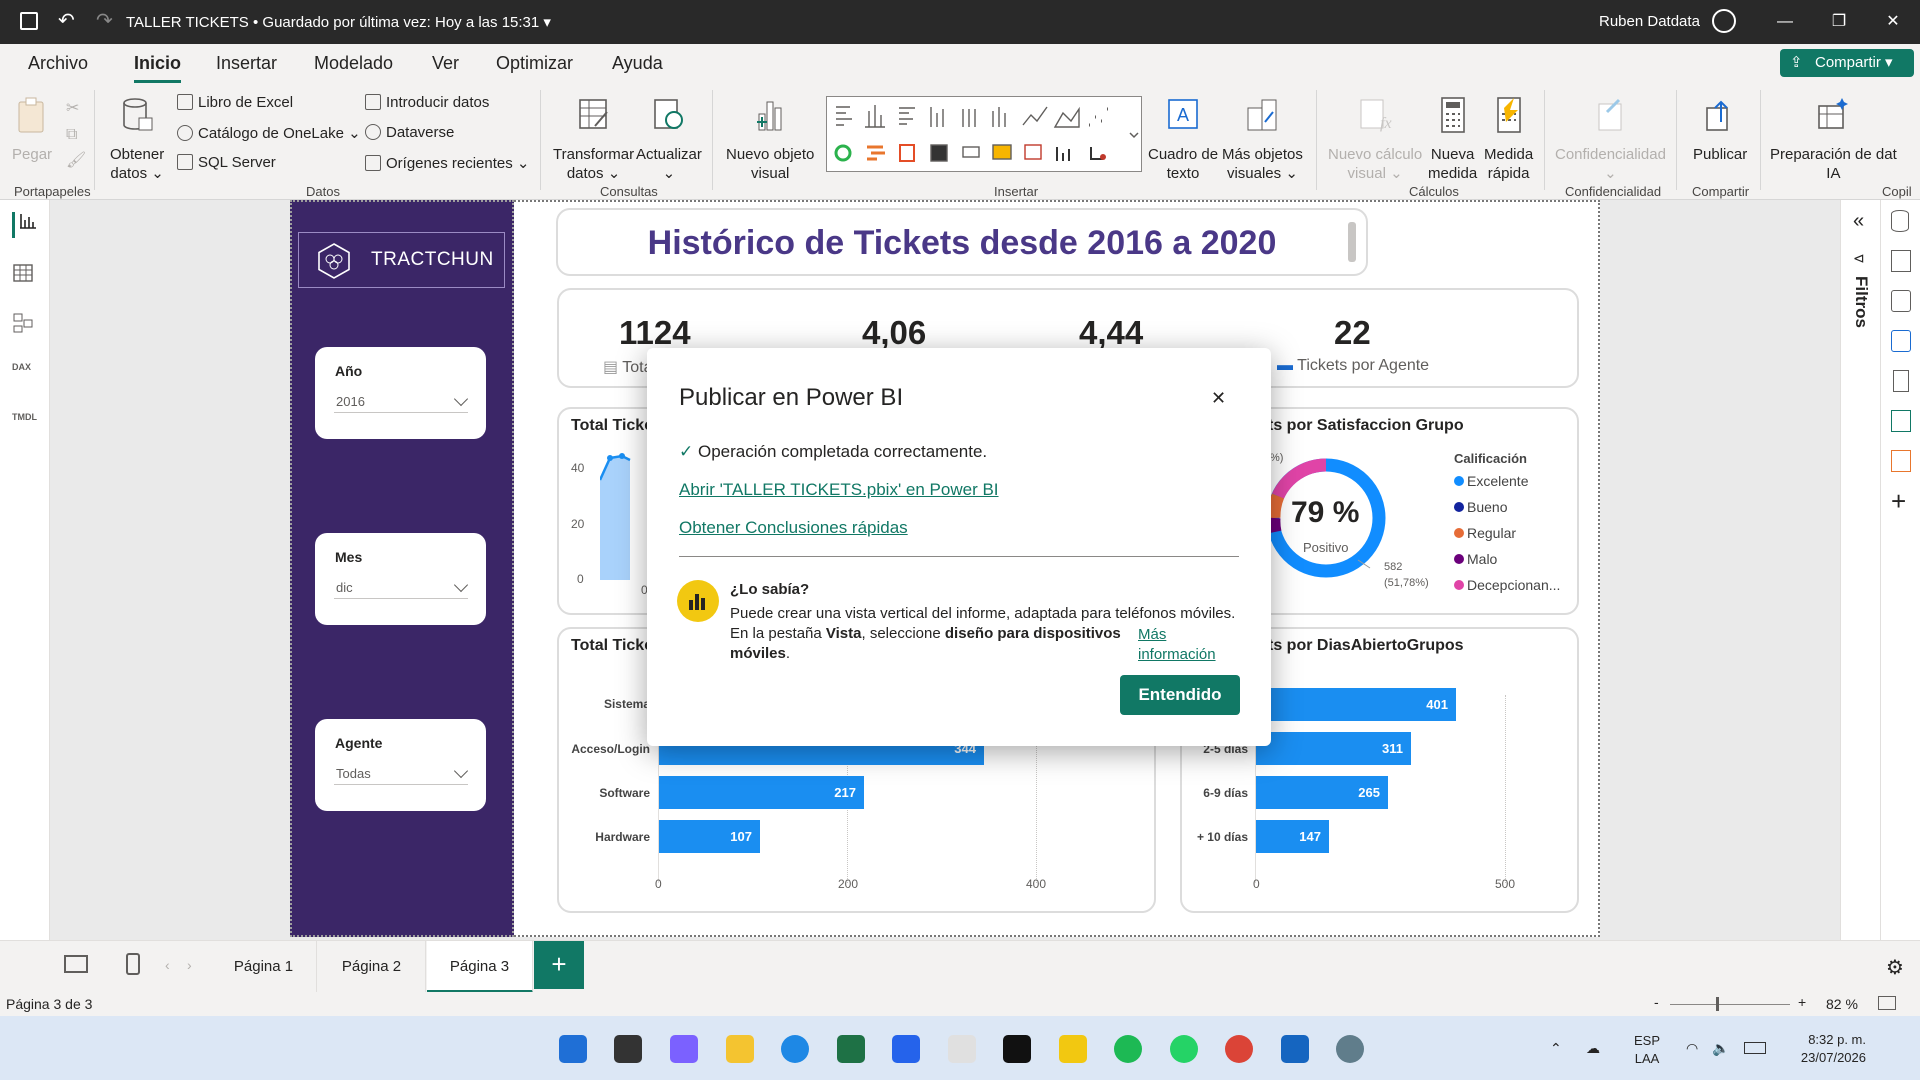 The width and height of the screenshot is (1920, 1080). What do you see at coordinates (445, 63) in the screenshot?
I see `menu-ver: Ver` at bounding box center [445, 63].